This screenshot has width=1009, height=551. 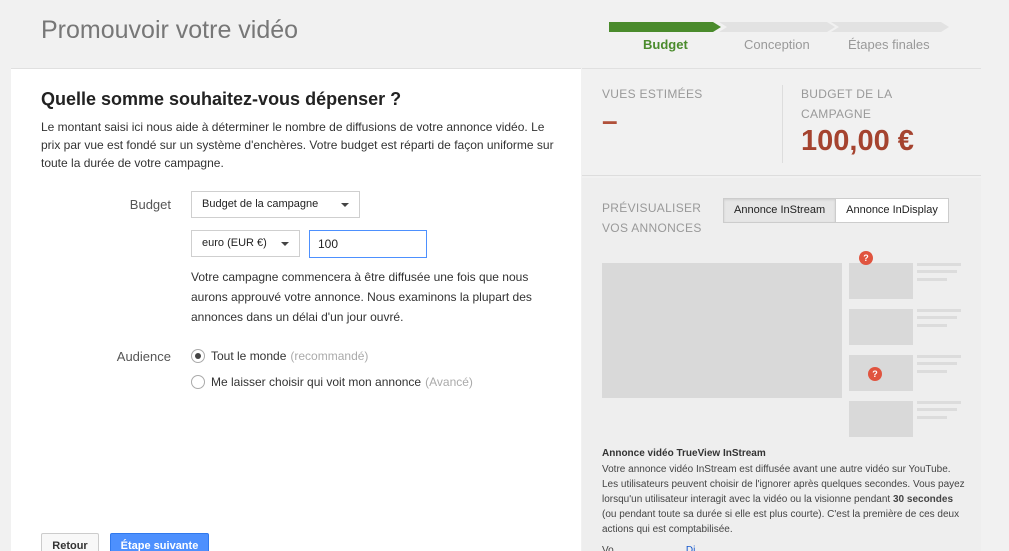 What do you see at coordinates (150, 204) in the screenshot?
I see `budget-label: Budget` at bounding box center [150, 204].